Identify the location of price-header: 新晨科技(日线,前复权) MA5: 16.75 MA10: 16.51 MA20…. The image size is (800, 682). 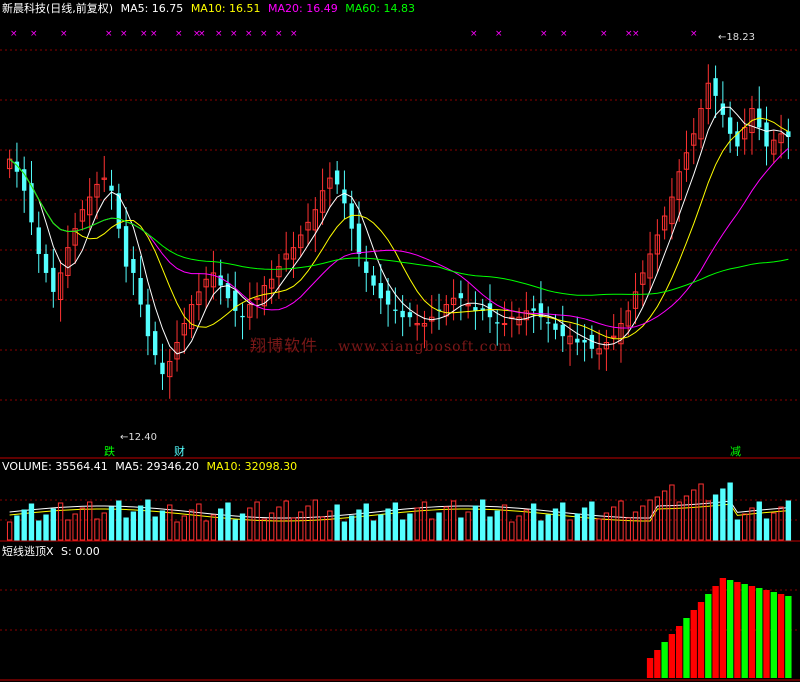
(210, 8).